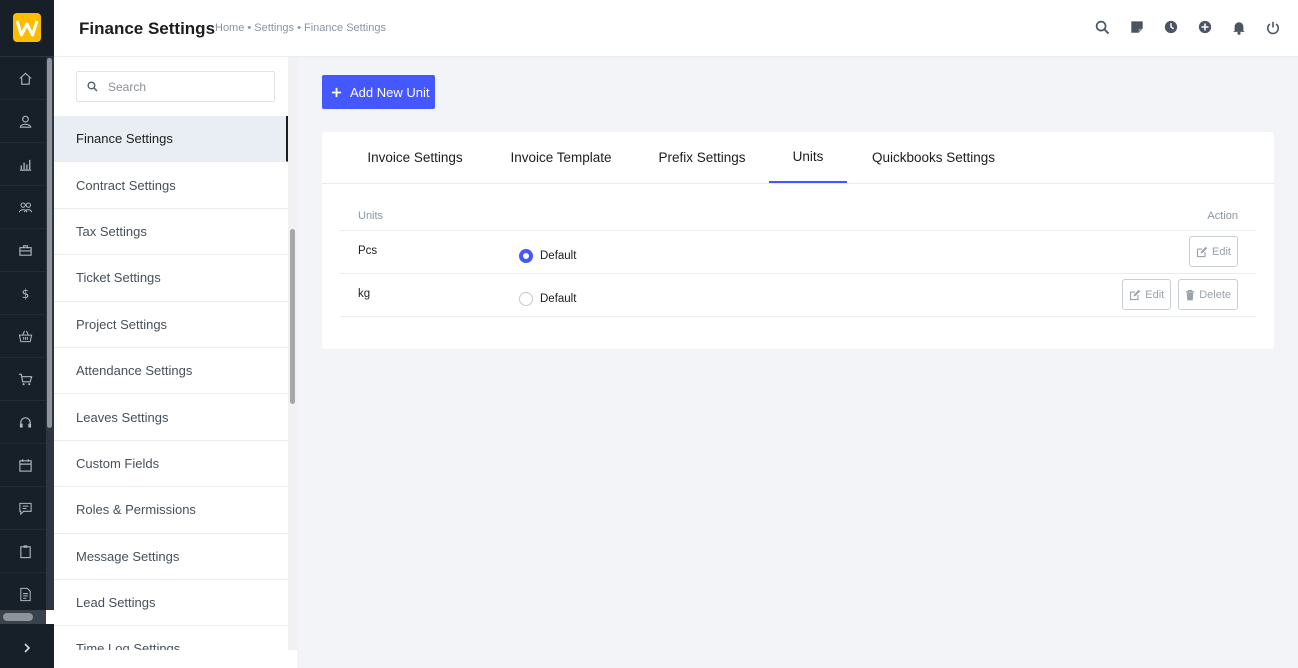 The height and width of the screenshot is (668, 1298). I want to click on column-header-units: Units, so click(371, 216).